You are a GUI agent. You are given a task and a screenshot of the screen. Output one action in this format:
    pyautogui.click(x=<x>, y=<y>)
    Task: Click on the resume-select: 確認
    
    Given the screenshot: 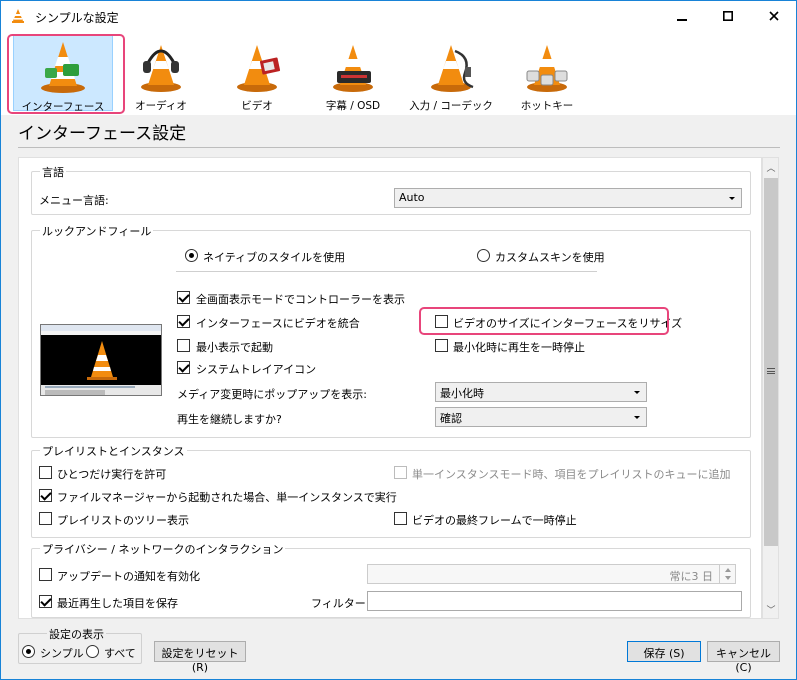 What is the action you would take?
    pyautogui.click(x=541, y=417)
    